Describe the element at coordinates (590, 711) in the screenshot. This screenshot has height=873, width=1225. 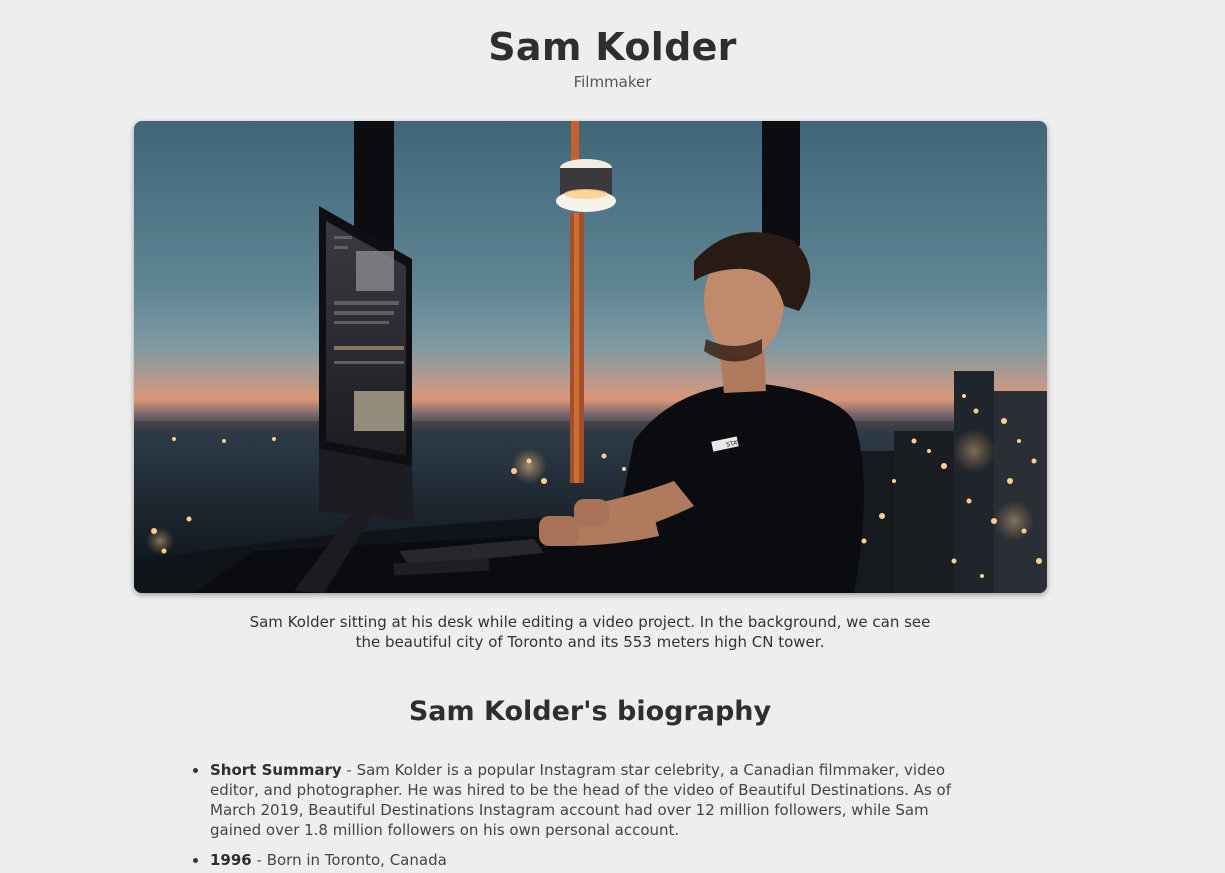
I see `biography-heading: Sam Kolder's biography` at that location.